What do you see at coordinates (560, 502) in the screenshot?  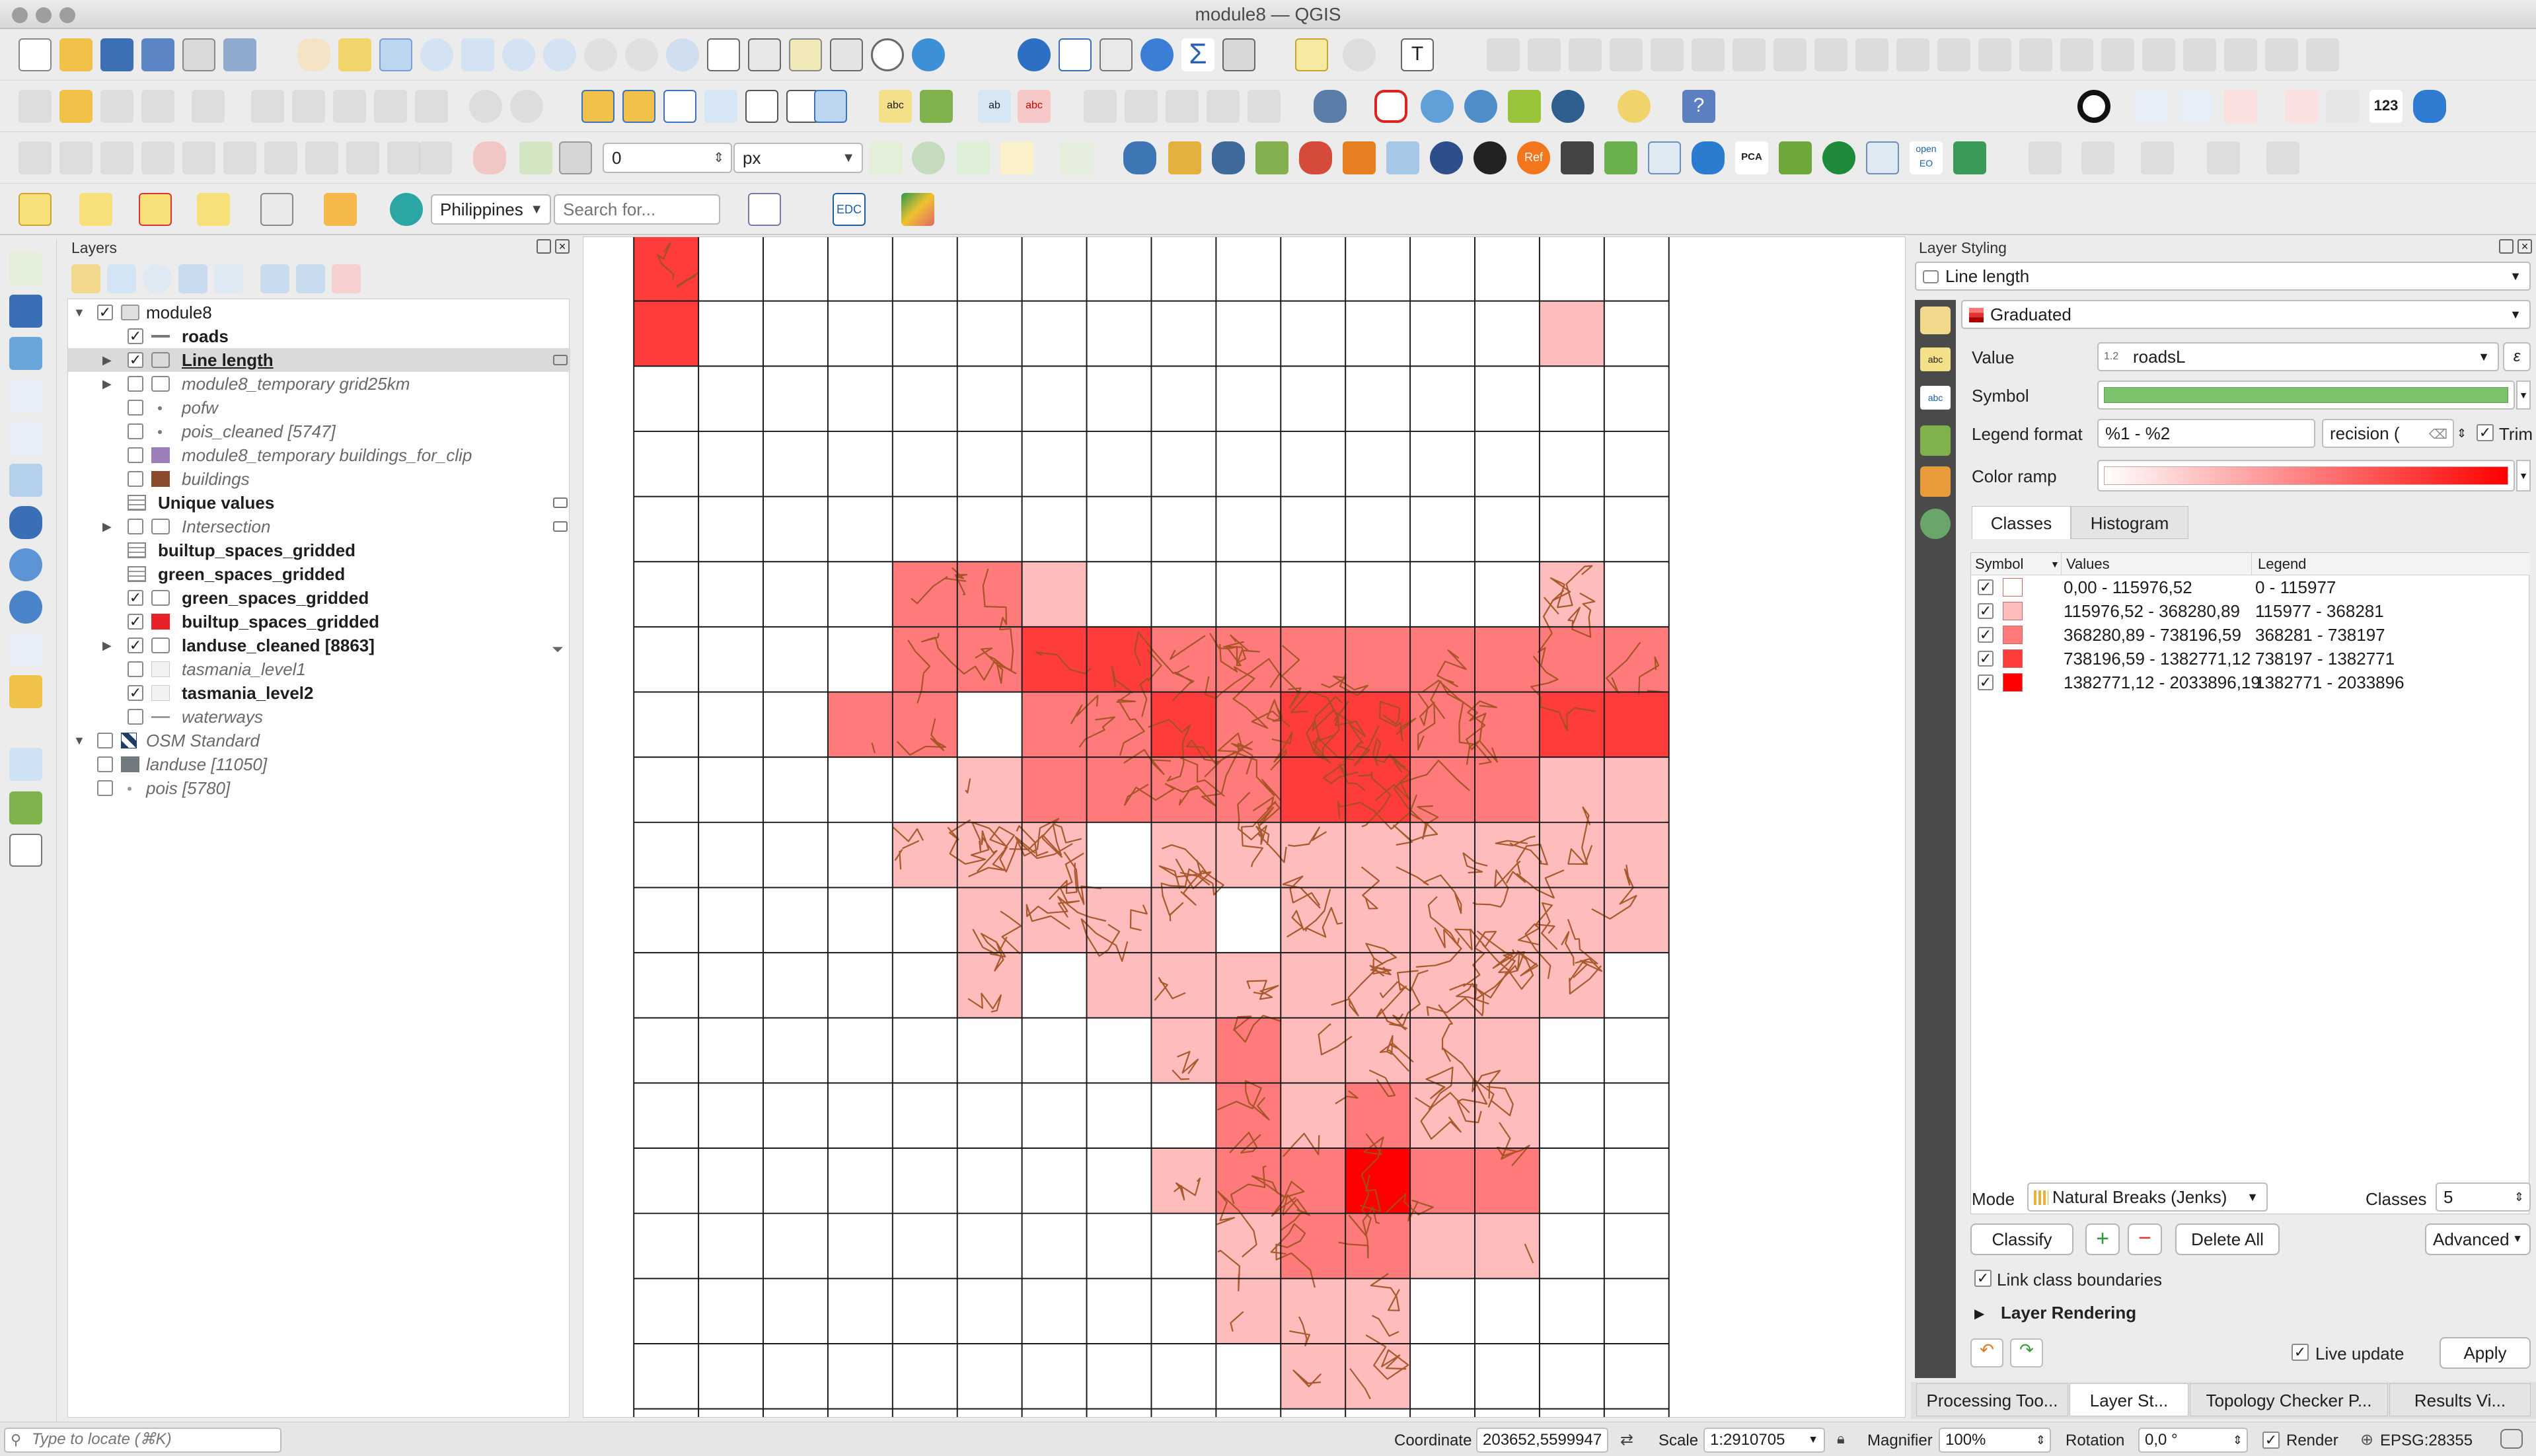 I see `layer-indicator-icon` at bounding box center [560, 502].